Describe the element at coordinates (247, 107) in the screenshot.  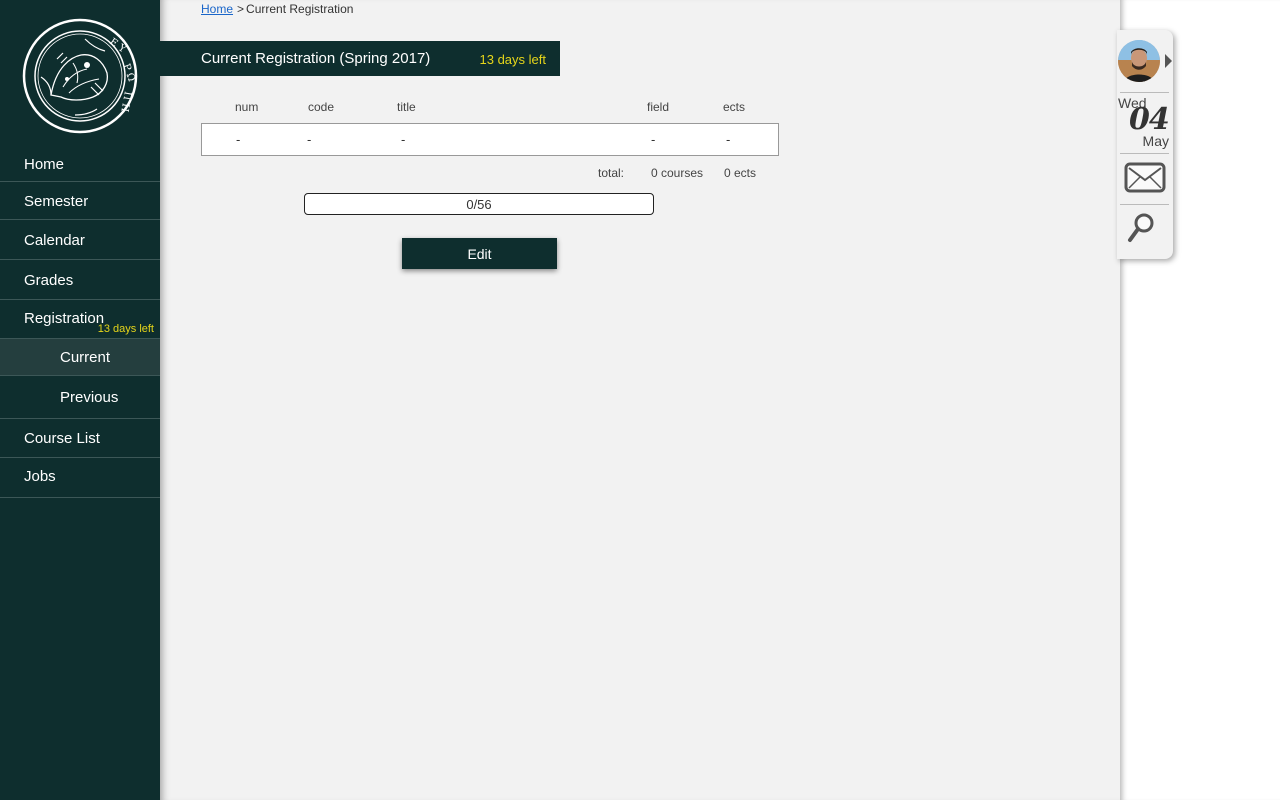
I see `column-header-num: num` at that location.